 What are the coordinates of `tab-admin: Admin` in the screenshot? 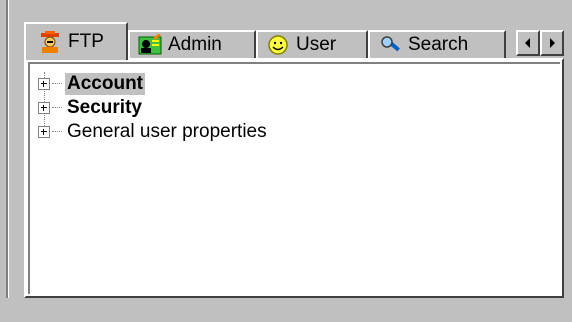 It's located at (192, 44).